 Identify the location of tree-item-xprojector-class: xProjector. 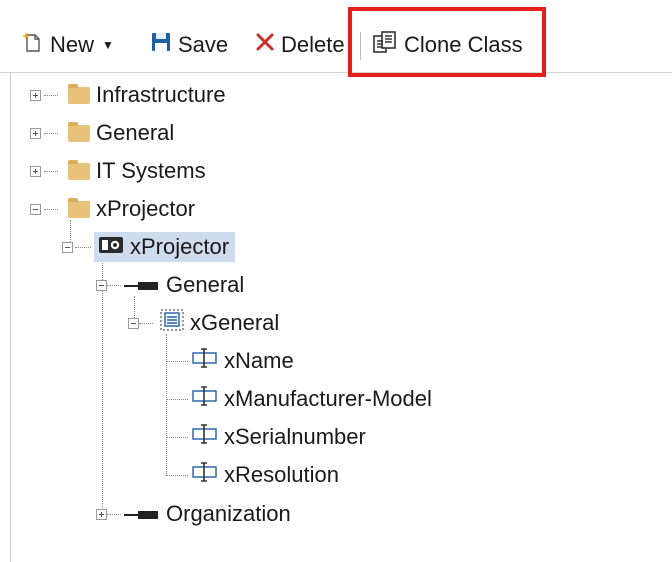
(165, 247).